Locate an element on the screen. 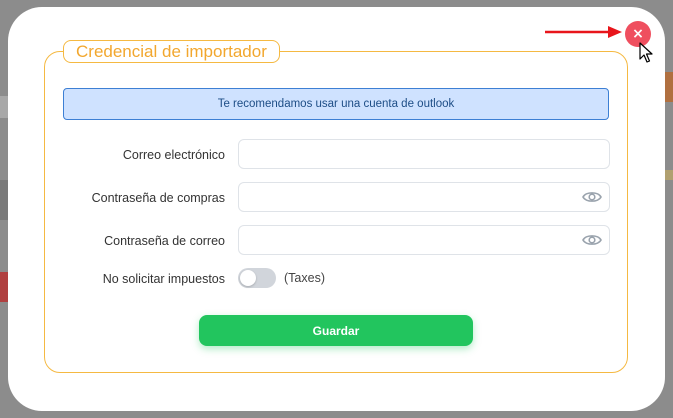  no-taxes-toggle is located at coordinates (257, 278).